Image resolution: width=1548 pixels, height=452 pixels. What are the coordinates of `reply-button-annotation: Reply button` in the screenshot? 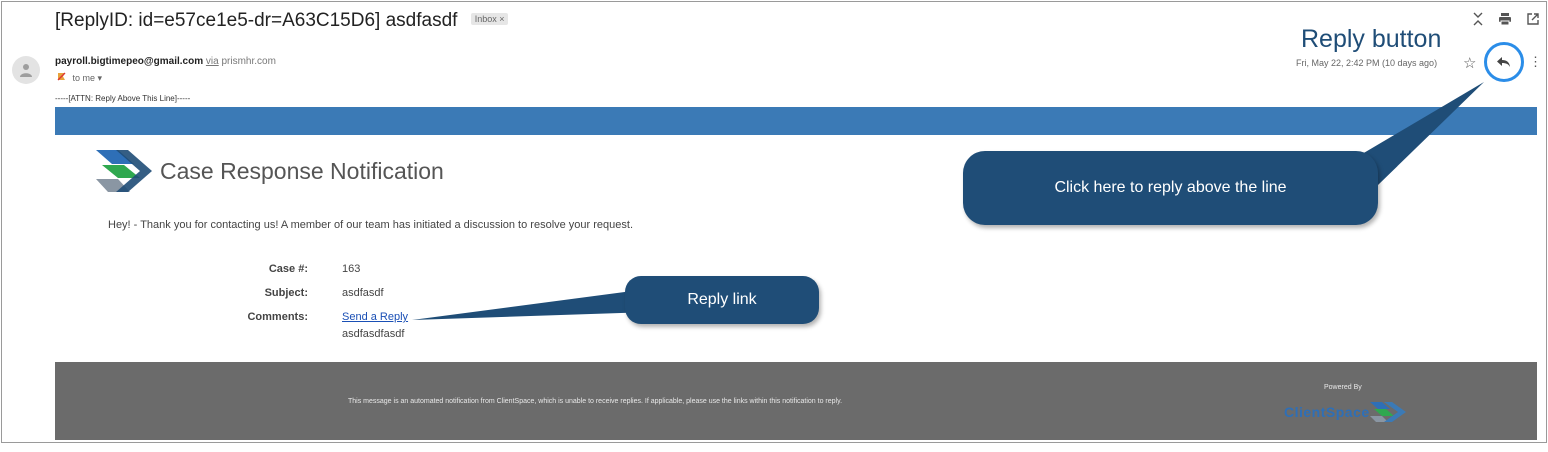 It's located at (1371, 39).